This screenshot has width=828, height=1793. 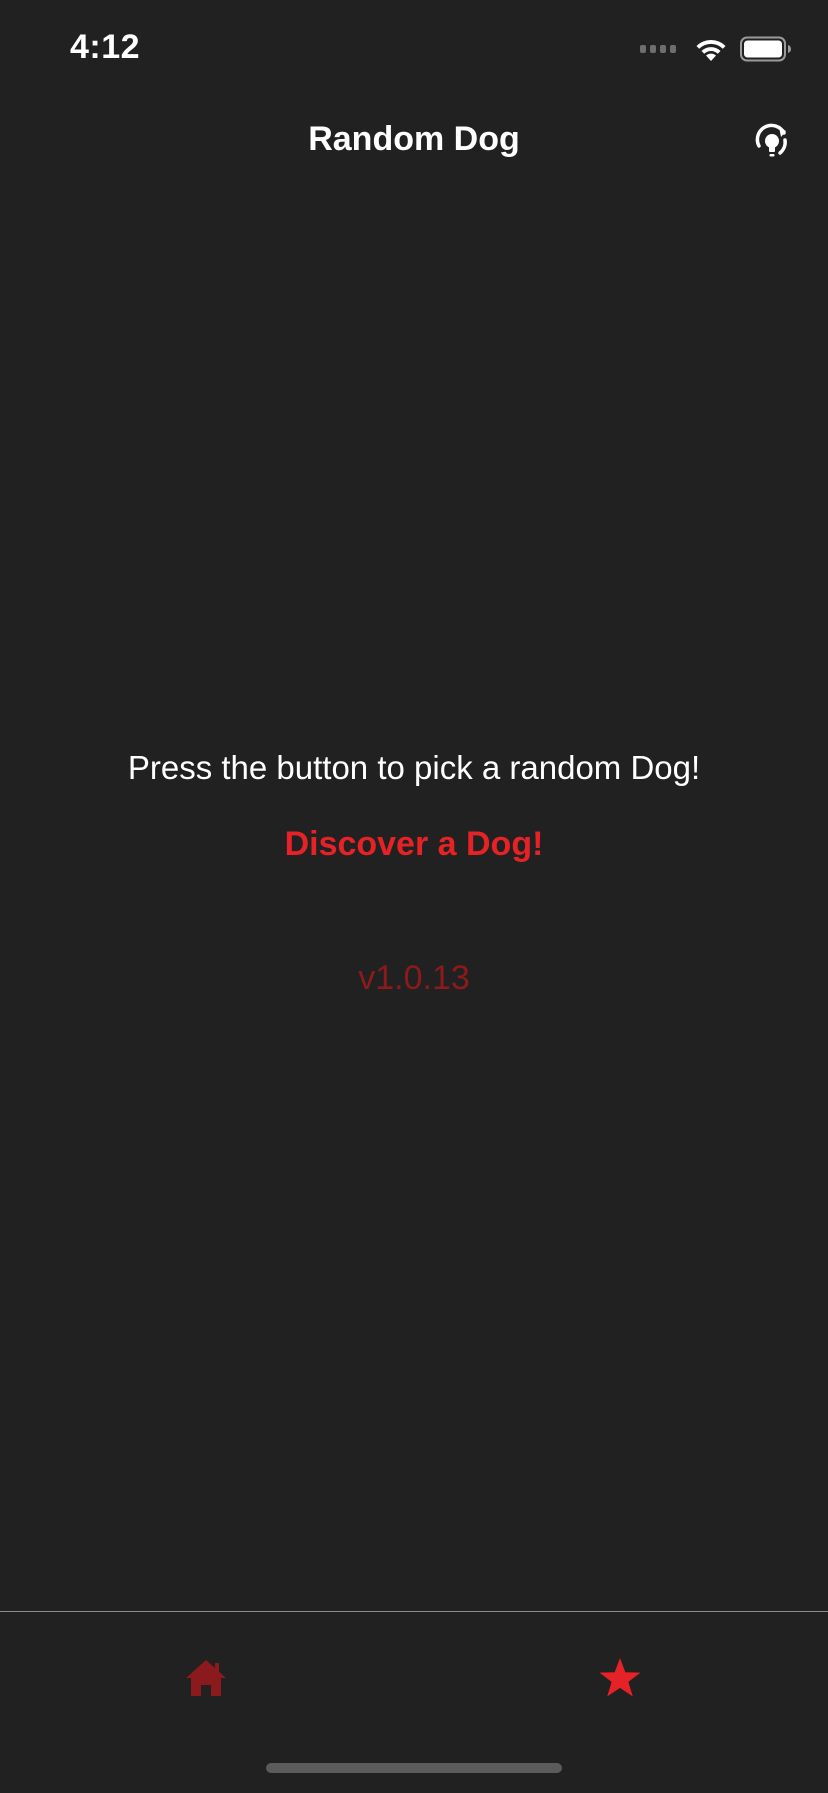 What do you see at coordinates (414, 844) in the screenshot?
I see `discover-dog-button: Discover a Dog!` at bounding box center [414, 844].